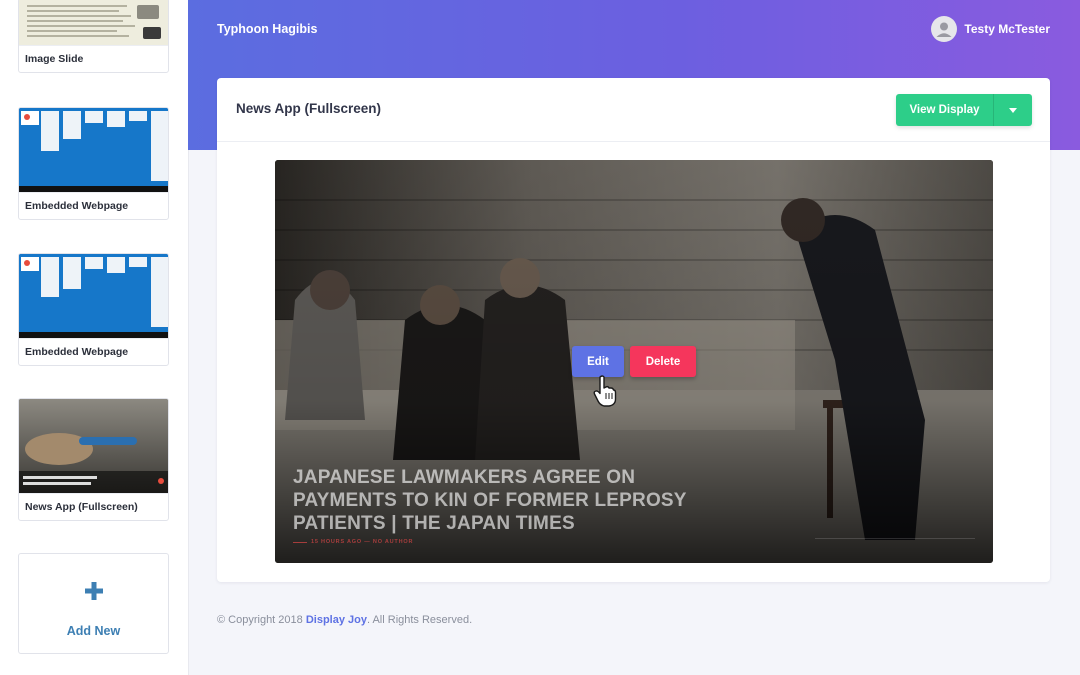 The image size is (1080, 675). What do you see at coordinates (1007, 29) in the screenshot?
I see `user-name: Testy McTester` at bounding box center [1007, 29].